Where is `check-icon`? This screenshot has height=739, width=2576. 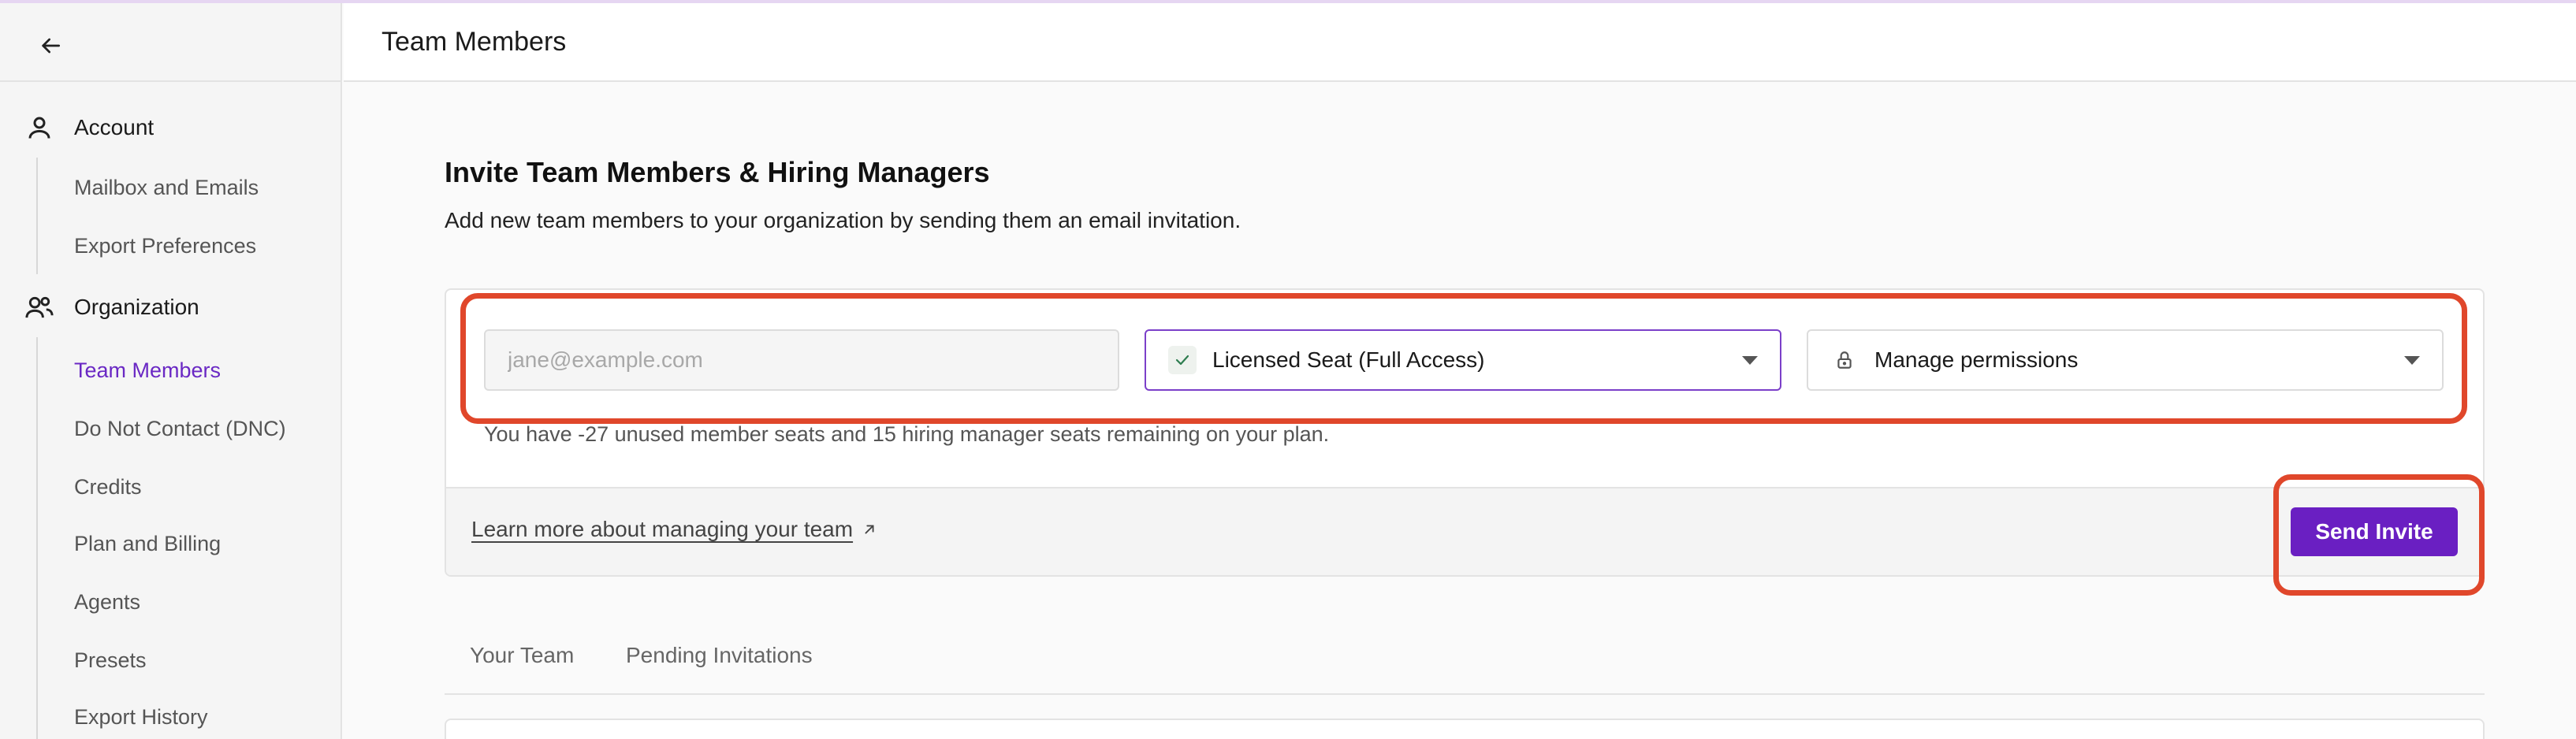
check-icon is located at coordinates (1182, 360).